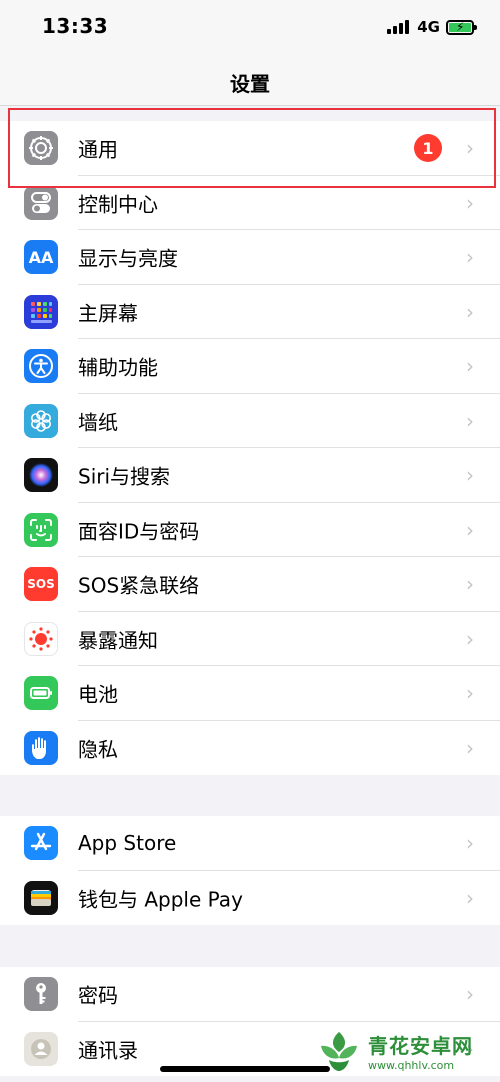  Describe the element at coordinates (160, 899) in the screenshot. I see `settings-row-label: 钱包与 Apple Pay` at that location.